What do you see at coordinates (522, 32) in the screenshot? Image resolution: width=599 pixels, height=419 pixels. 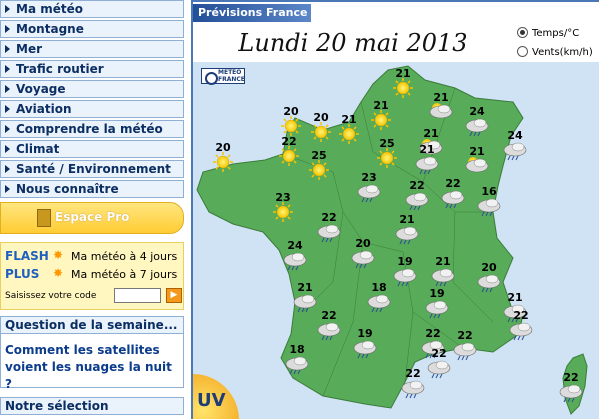 I see `radio-selected-icon` at bounding box center [522, 32].